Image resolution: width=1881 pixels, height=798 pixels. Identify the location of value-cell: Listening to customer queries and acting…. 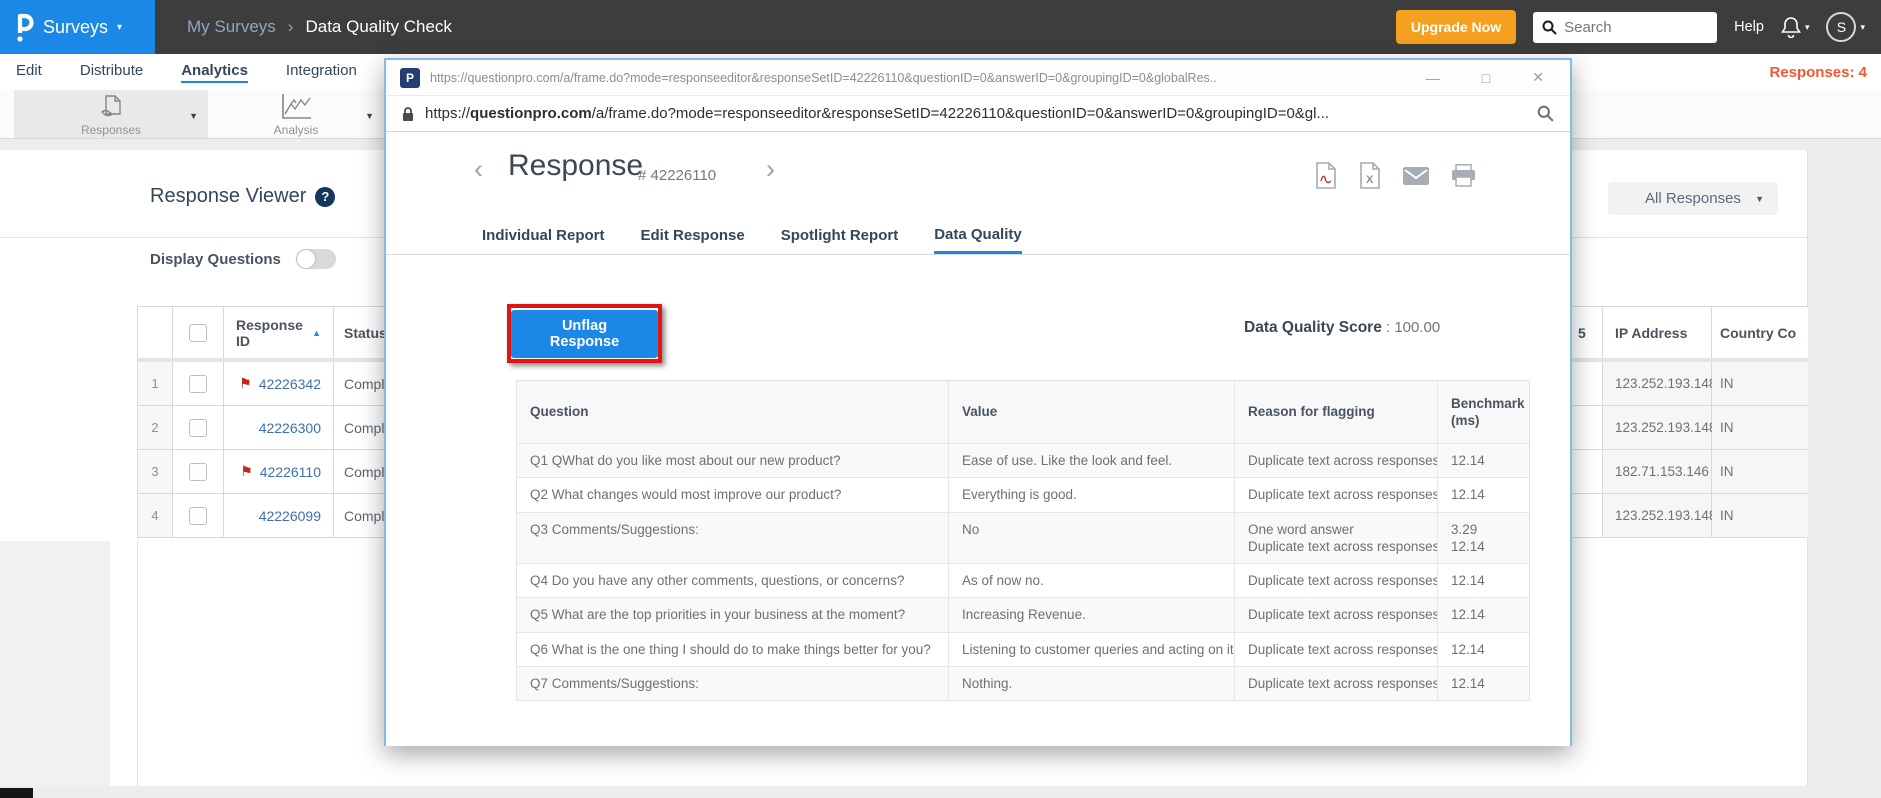
(1092, 649).